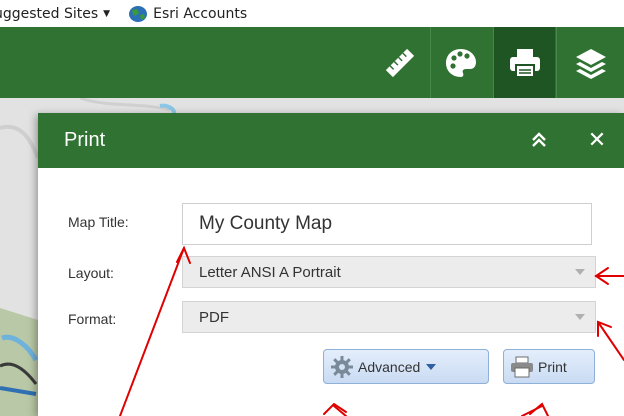 This screenshot has width=624, height=416. I want to click on collapse-panel-button, so click(539, 140).